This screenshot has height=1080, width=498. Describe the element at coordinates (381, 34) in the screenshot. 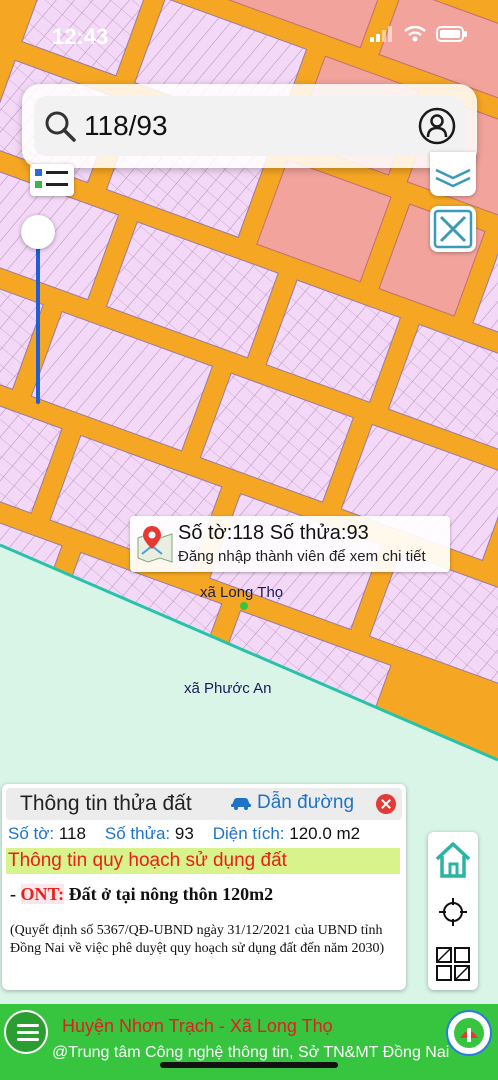

I see `signal-icon` at that location.